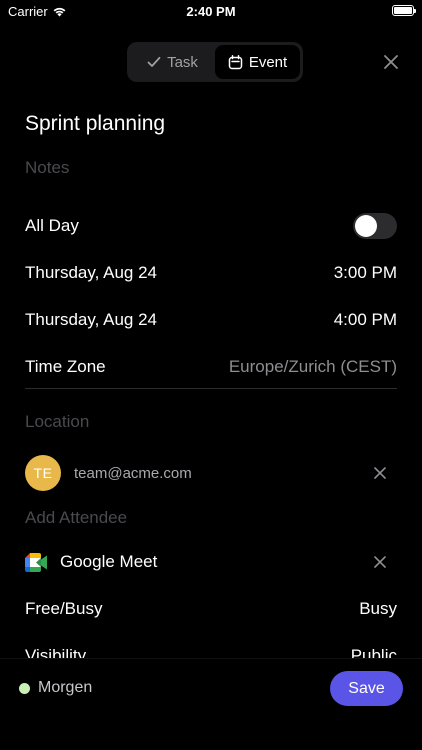 The width and height of the screenshot is (422, 750). I want to click on status-time: 2:40 PM, so click(211, 11).